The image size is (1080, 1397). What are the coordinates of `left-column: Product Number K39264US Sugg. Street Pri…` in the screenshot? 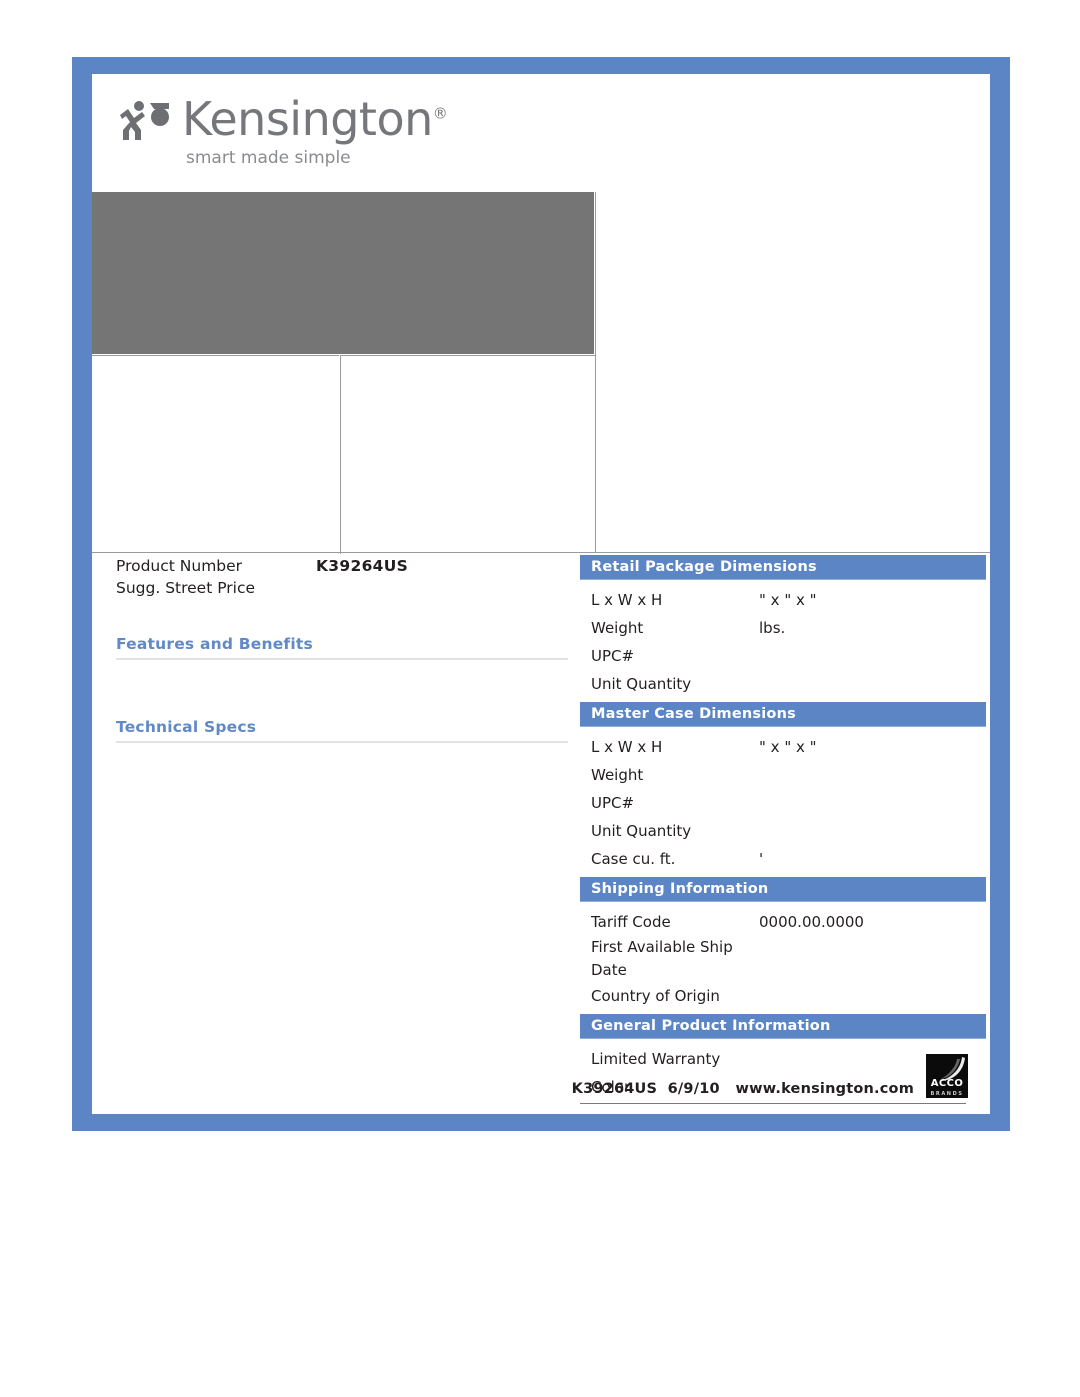 It's located at (342, 654).